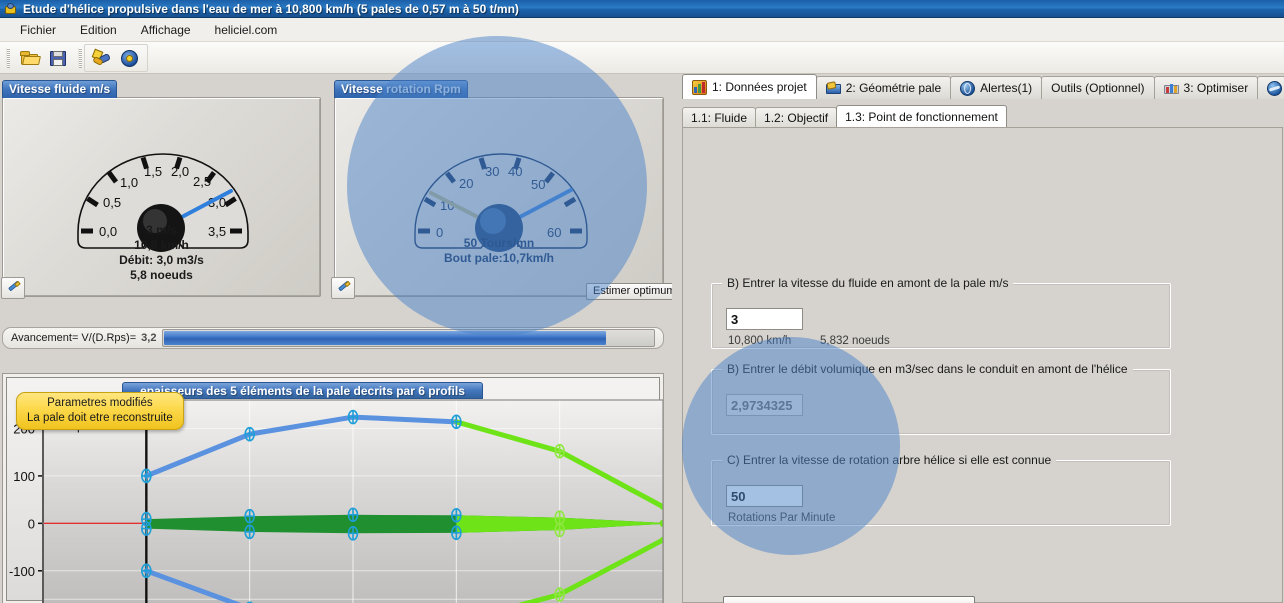 This screenshot has height=603, width=1284. Describe the element at coordinates (362, 89) in the screenshot. I see `rotation-caption-strong: Vitesse` at that location.